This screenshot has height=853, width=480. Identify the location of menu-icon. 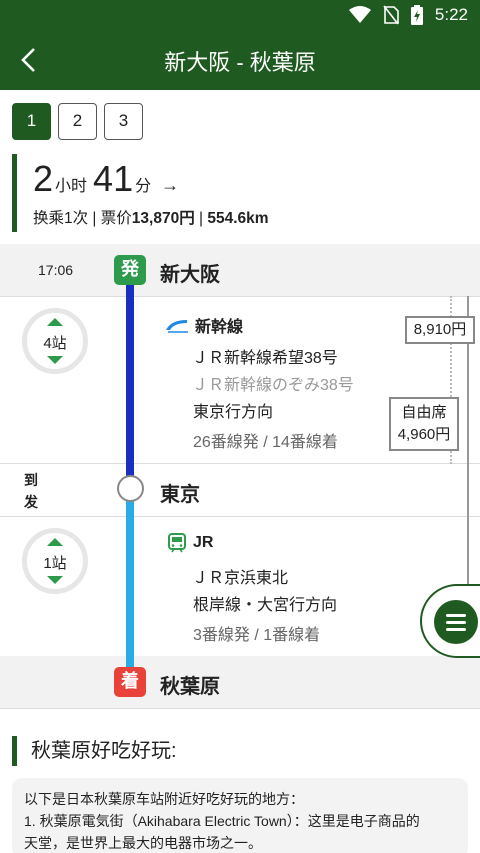
(456, 615).